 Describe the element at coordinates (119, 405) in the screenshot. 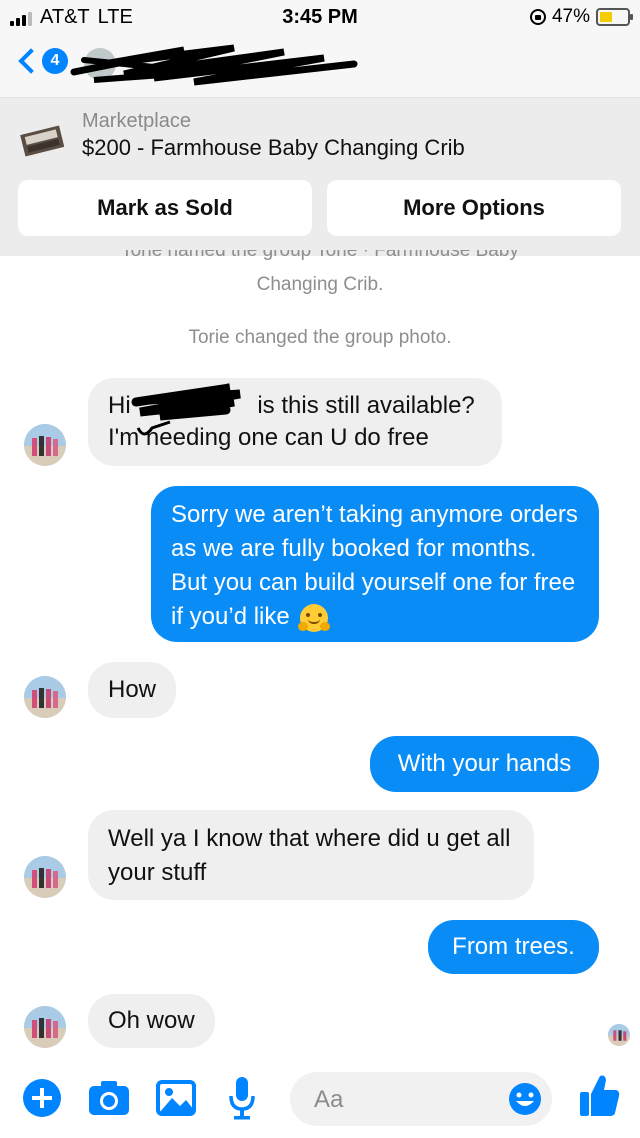

I see `message-text: Hi` at that location.